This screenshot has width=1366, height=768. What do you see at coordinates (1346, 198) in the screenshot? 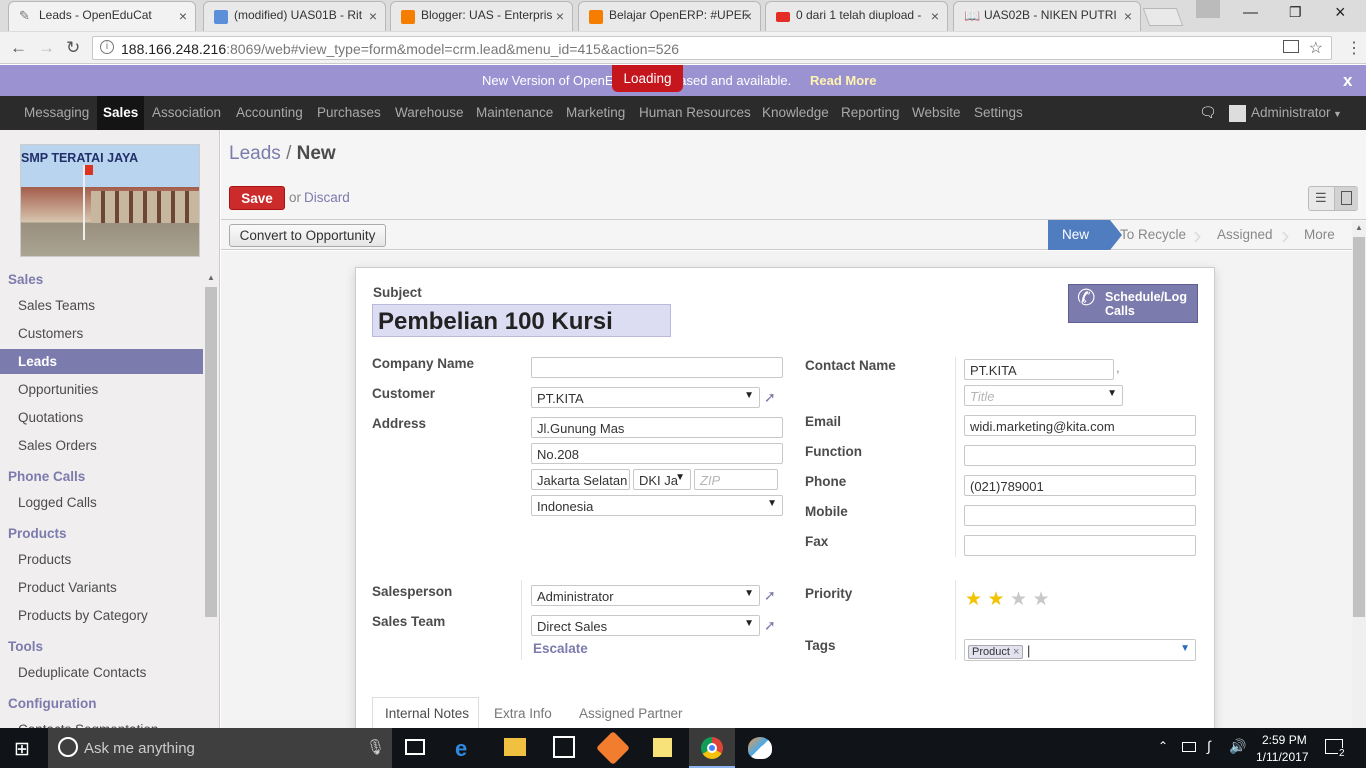
I see `form-view-icon` at bounding box center [1346, 198].